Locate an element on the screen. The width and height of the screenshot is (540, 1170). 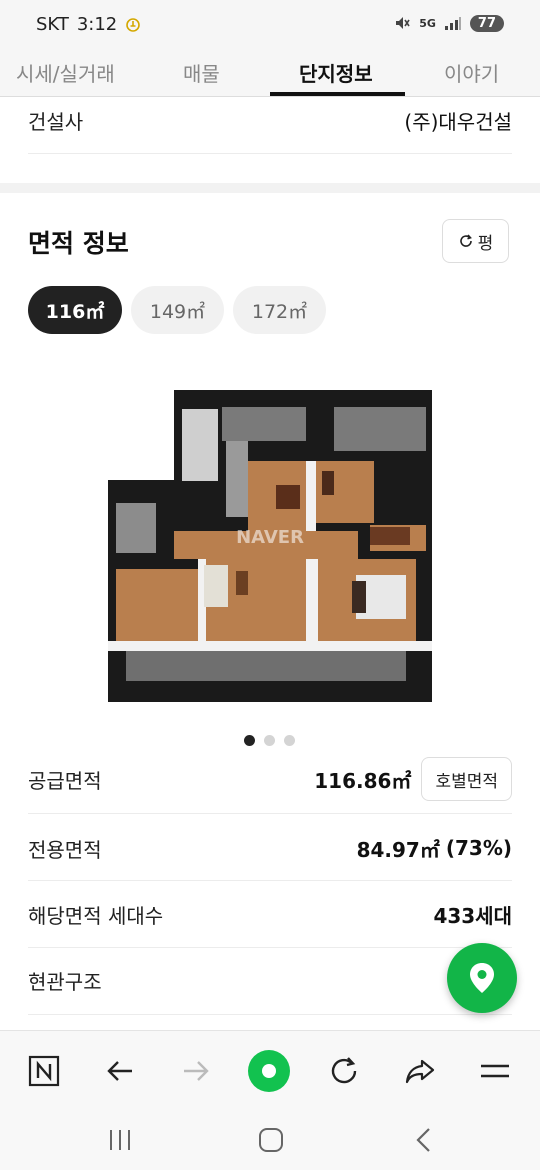
status-right: 5G 77 is located at coordinates (448, 23).